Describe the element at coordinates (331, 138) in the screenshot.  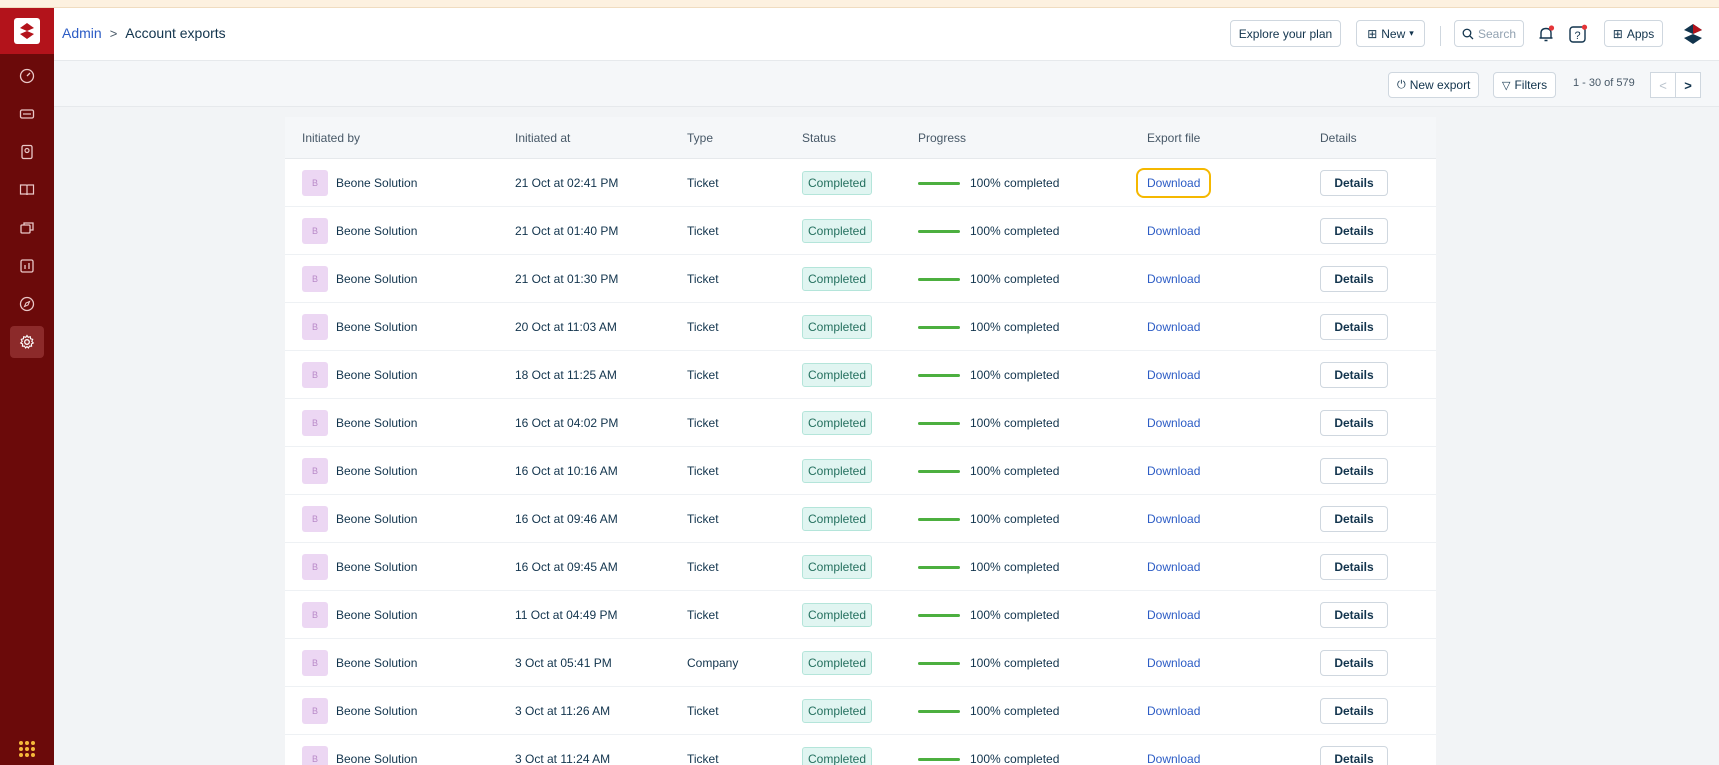
I see `col-initiated-by: Initiated by` at that location.